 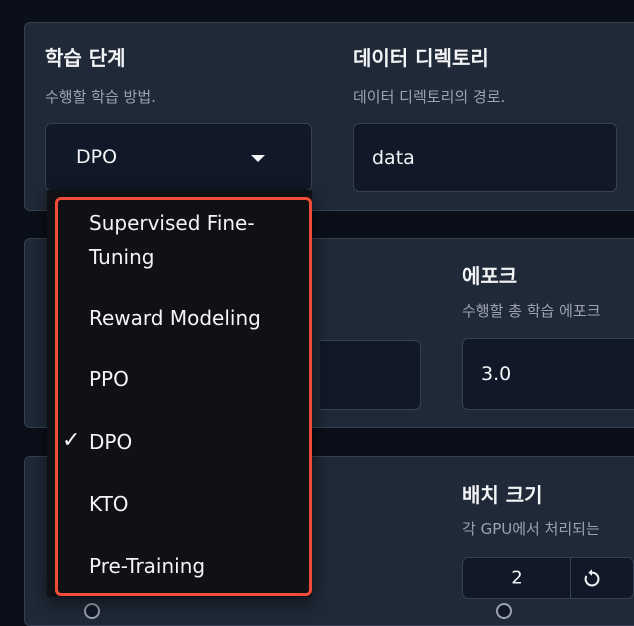 I want to click on epochs-input: 3.0, so click(x=548, y=374).